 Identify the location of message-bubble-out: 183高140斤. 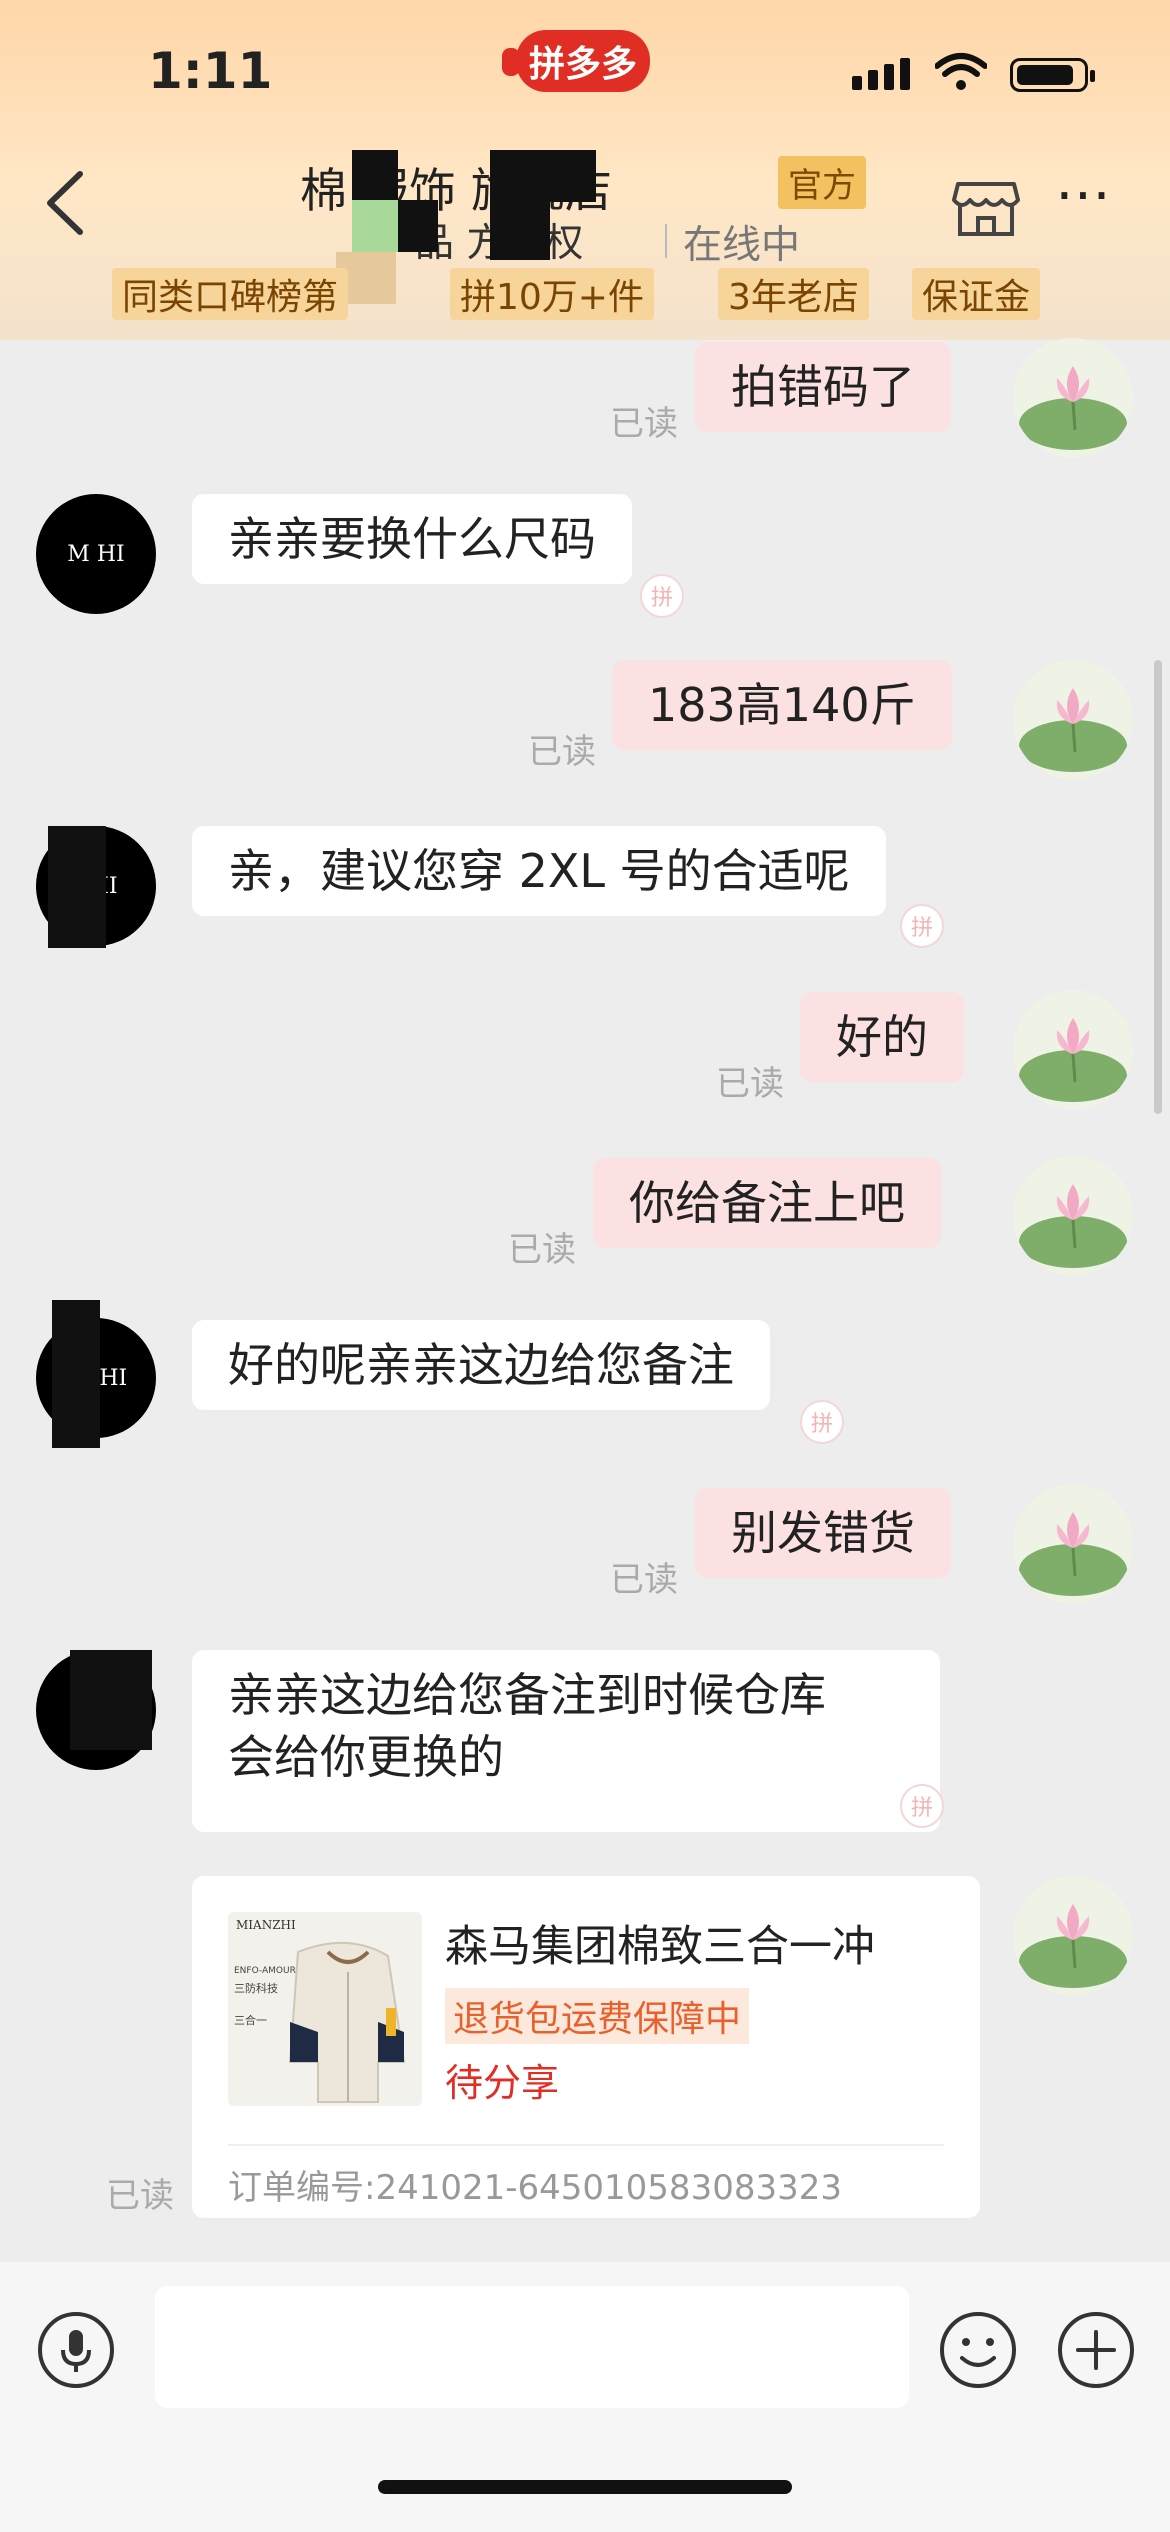
(782, 705).